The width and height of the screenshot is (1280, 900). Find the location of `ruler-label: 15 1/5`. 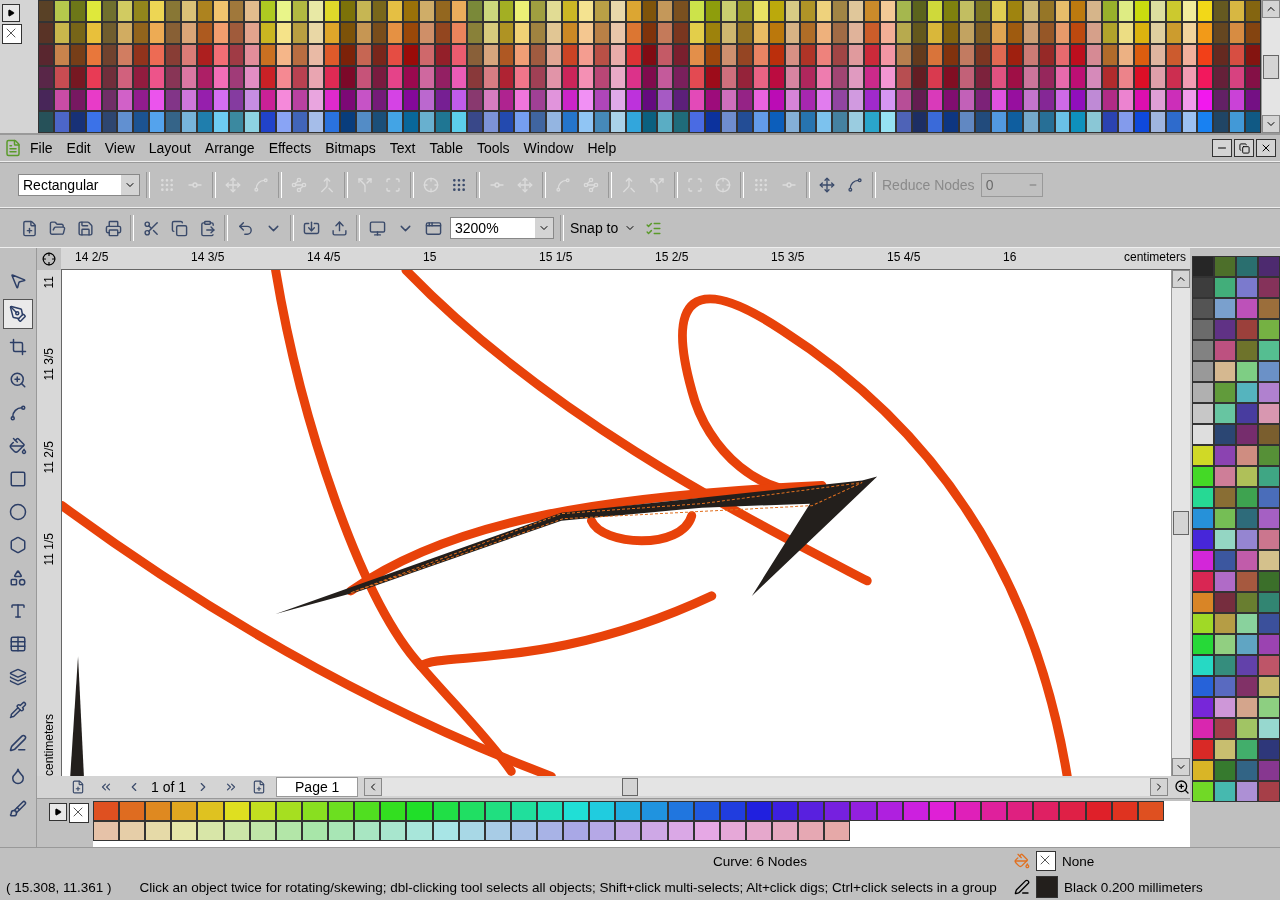

ruler-label: 15 1/5 is located at coordinates (556, 257).